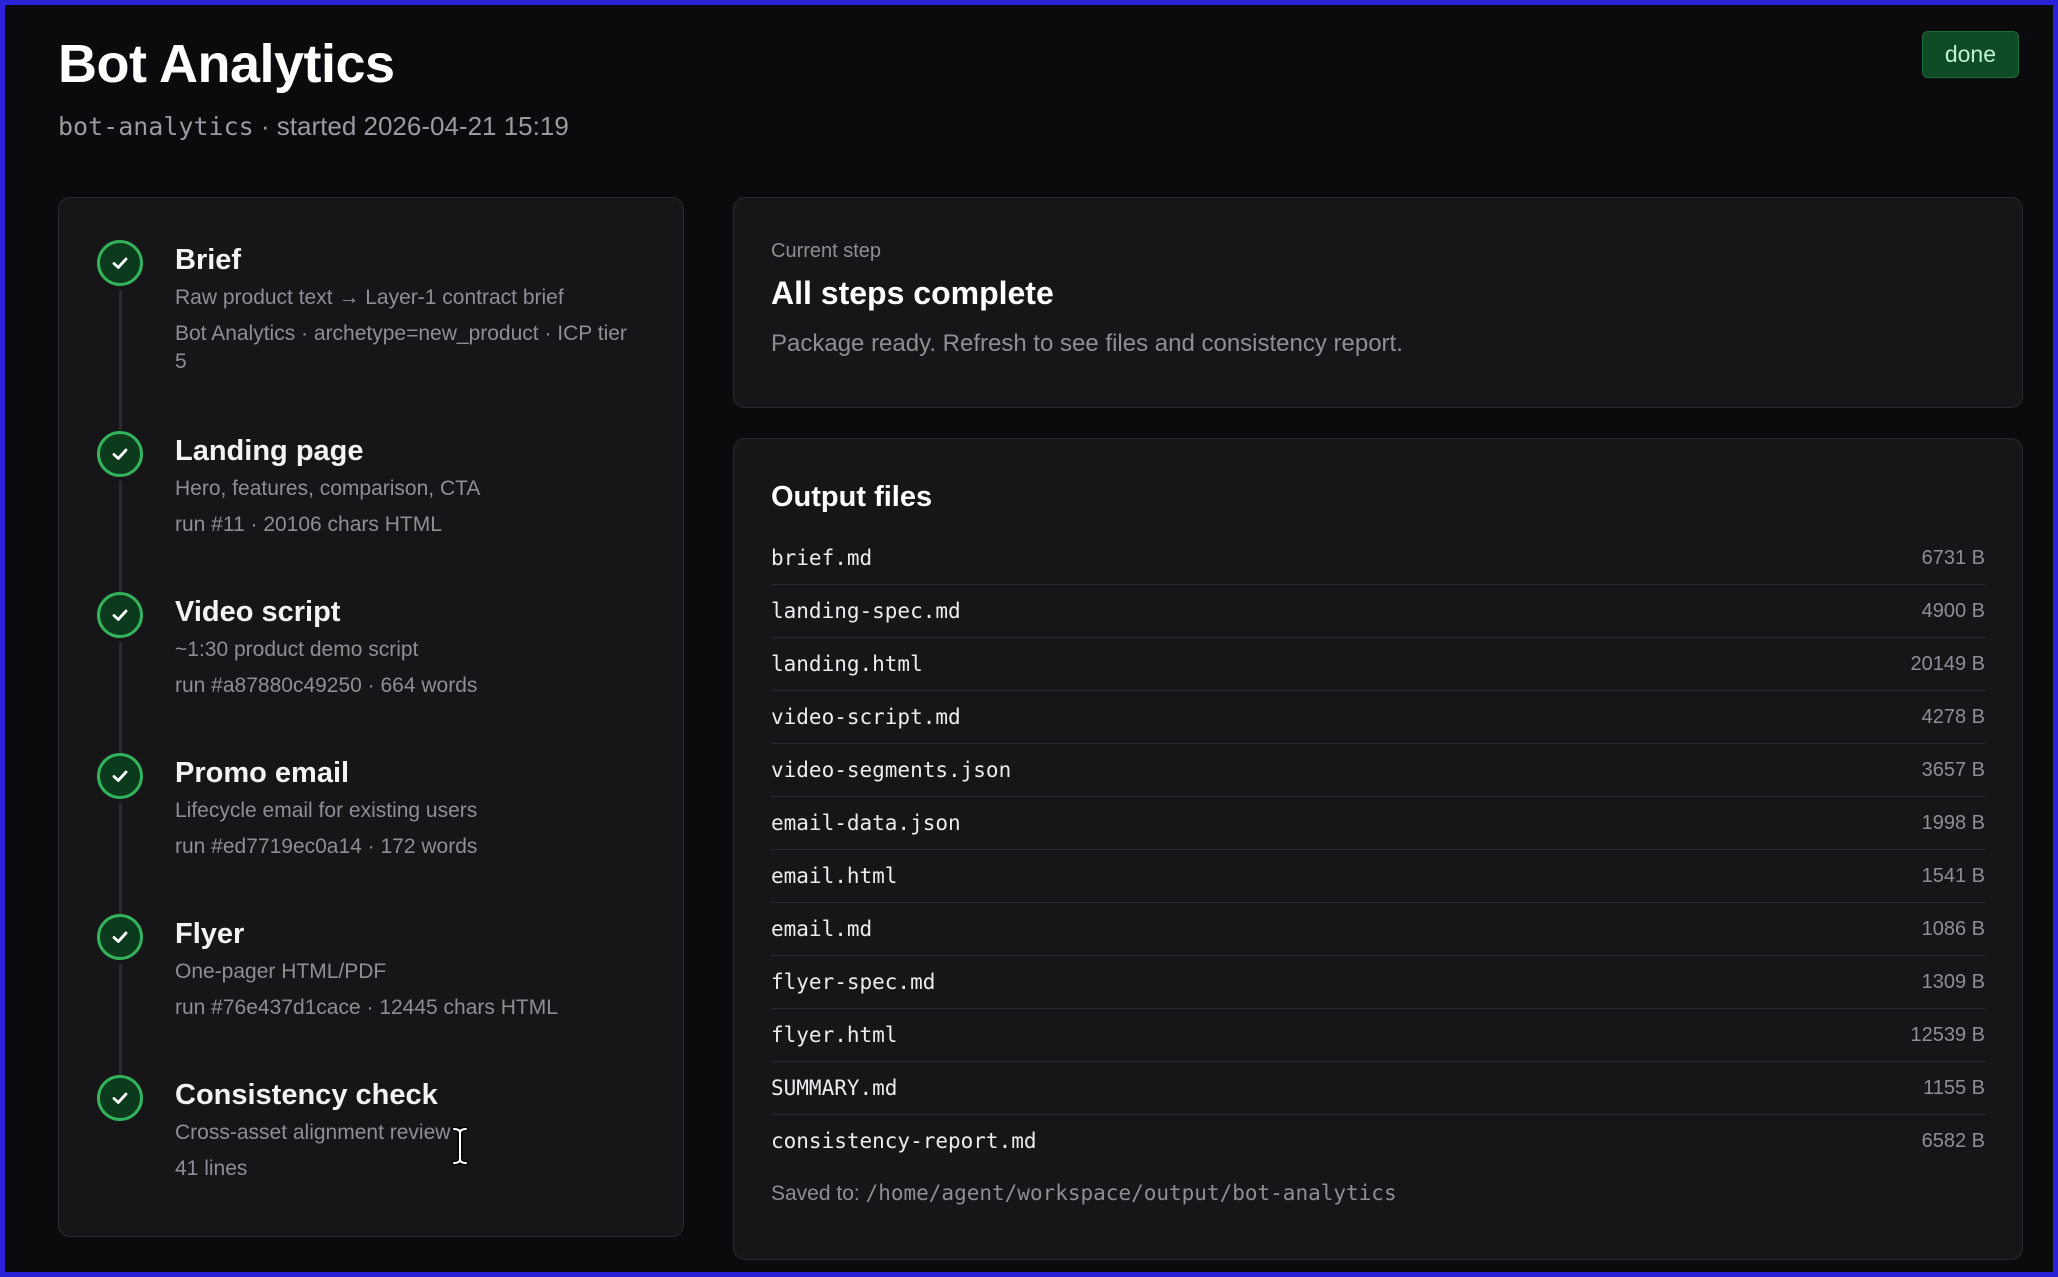 The image size is (2058, 1277). I want to click on file-name: landing-spec.md, so click(866, 611).